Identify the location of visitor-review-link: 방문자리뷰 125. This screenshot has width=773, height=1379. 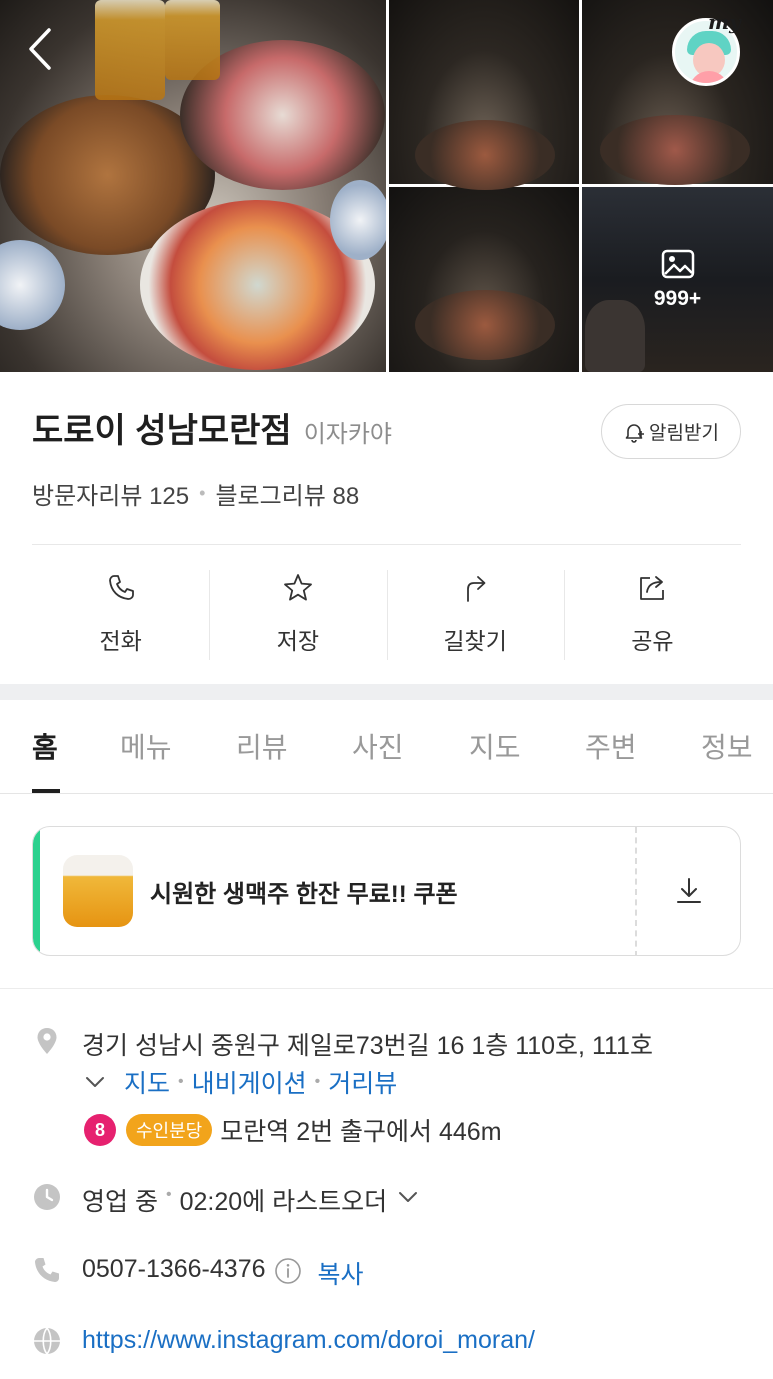
(110, 493).